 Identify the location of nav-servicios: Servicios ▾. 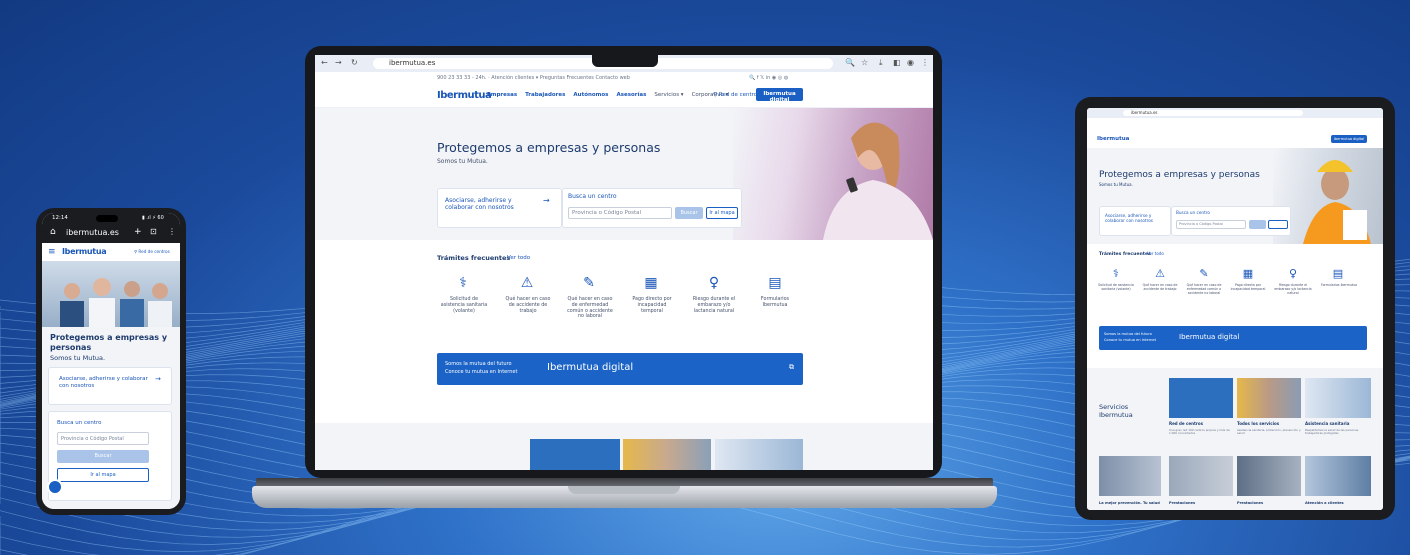
(668, 95).